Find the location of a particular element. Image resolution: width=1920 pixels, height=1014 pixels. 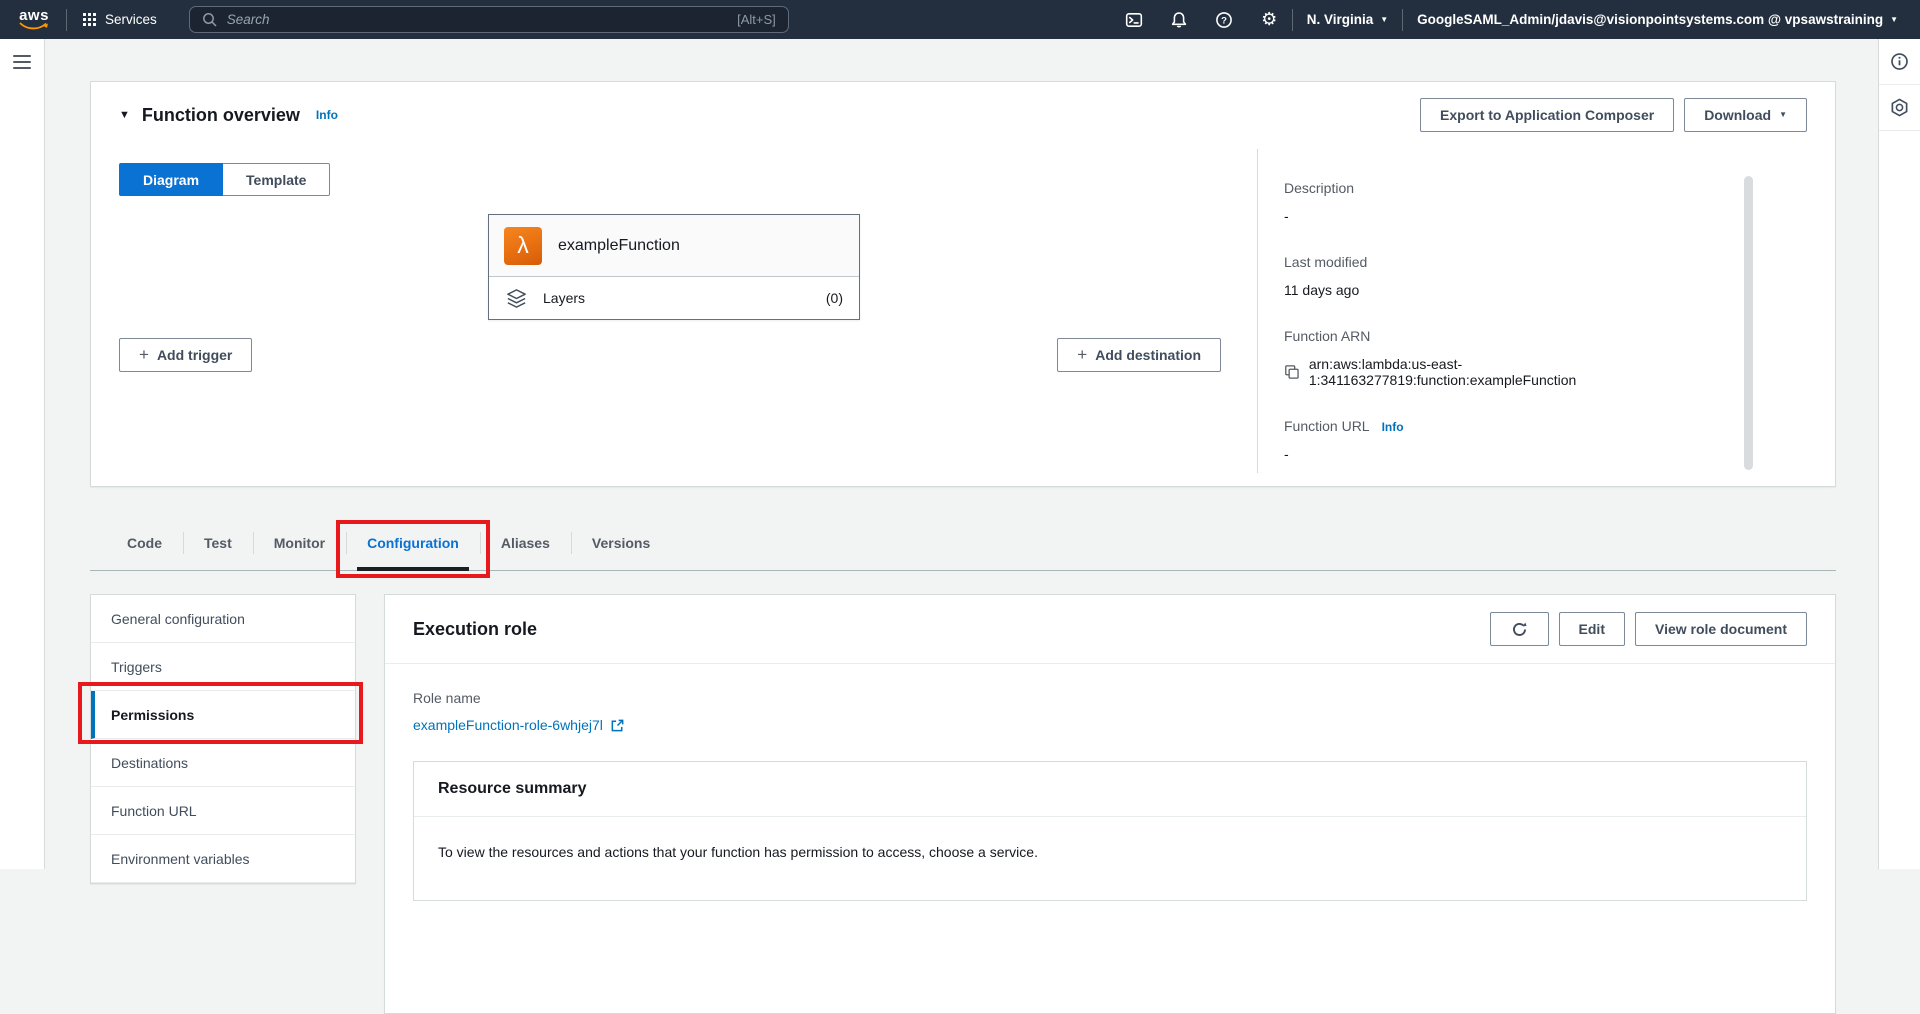

notifications-button is located at coordinates (1179, 19).